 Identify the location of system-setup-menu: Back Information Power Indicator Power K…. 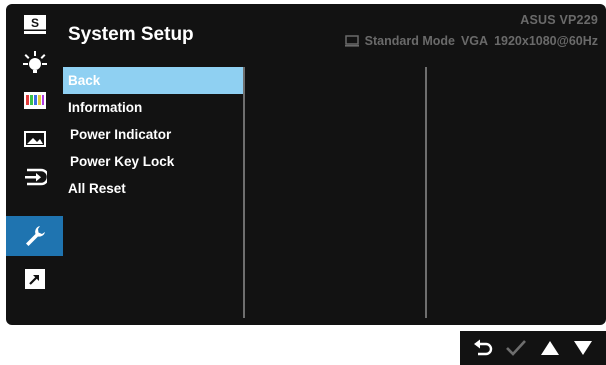
(153, 134).